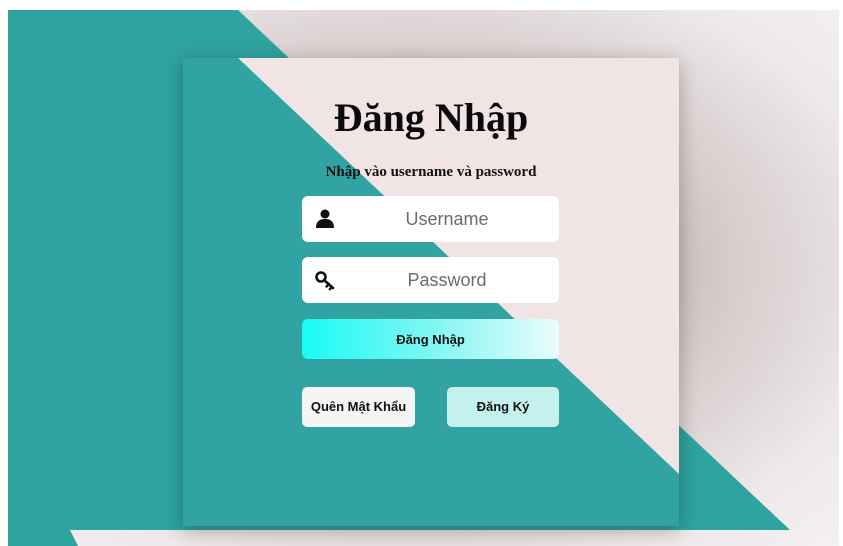 This screenshot has height=546, width=843. Describe the element at coordinates (358, 407) in the screenshot. I see `forgot-password-button: Quên Mật Khẩu` at that location.